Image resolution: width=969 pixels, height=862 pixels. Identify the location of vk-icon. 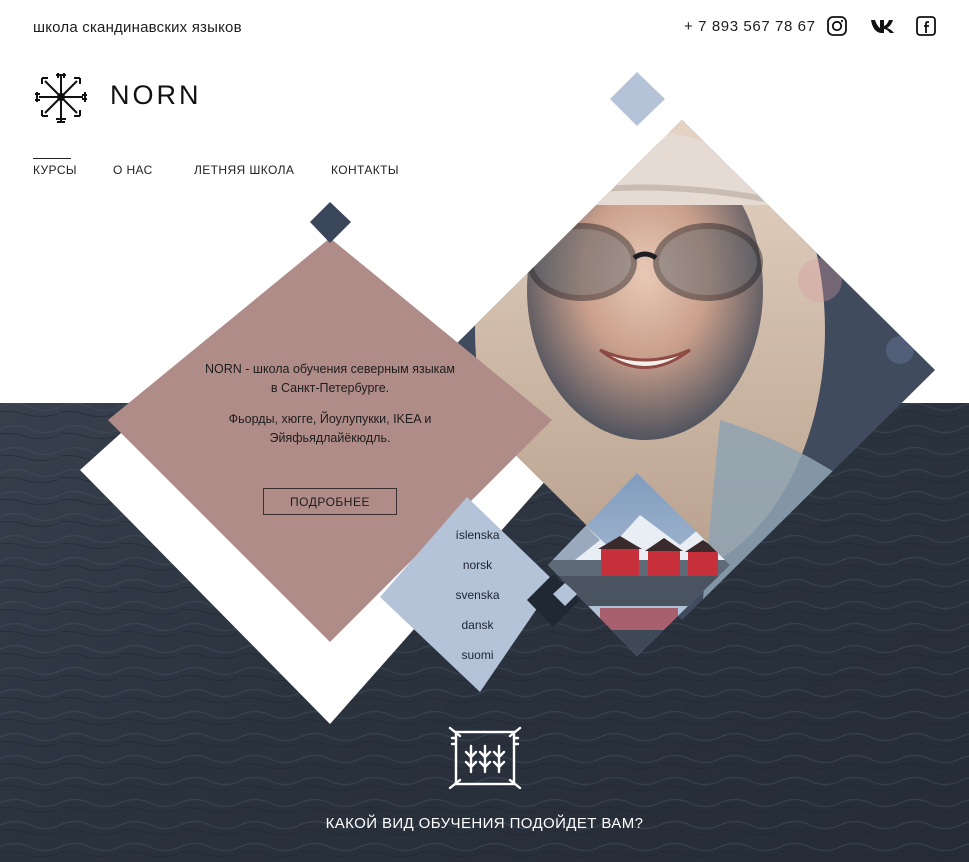
(883, 26).